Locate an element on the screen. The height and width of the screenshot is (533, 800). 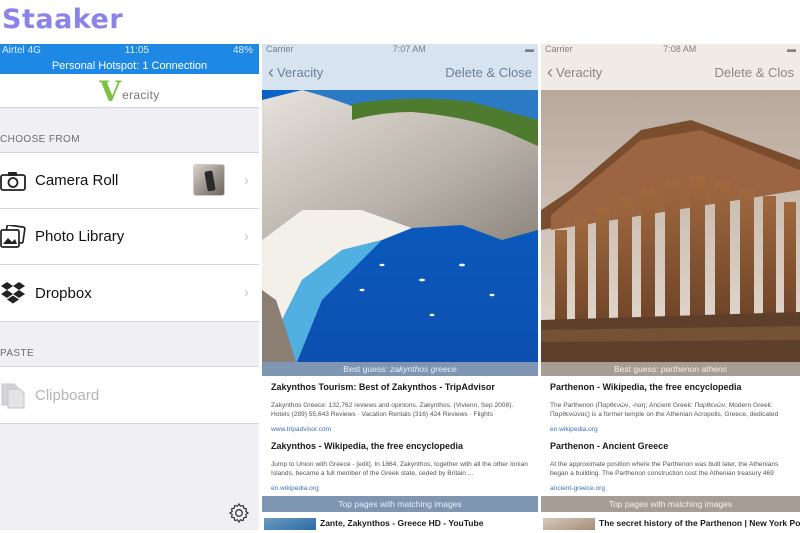
delete-close-button: Delete & Close is located at coordinates (488, 72).